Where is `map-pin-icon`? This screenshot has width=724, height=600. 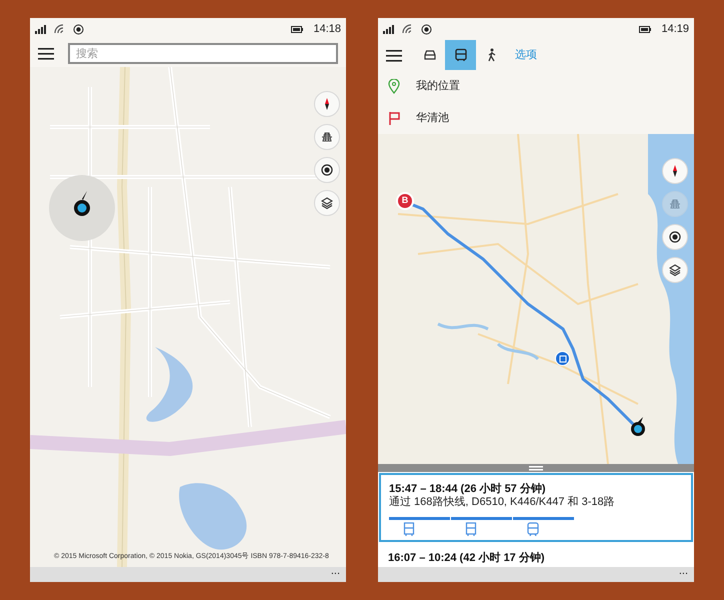 map-pin-icon is located at coordinates (394, 86).